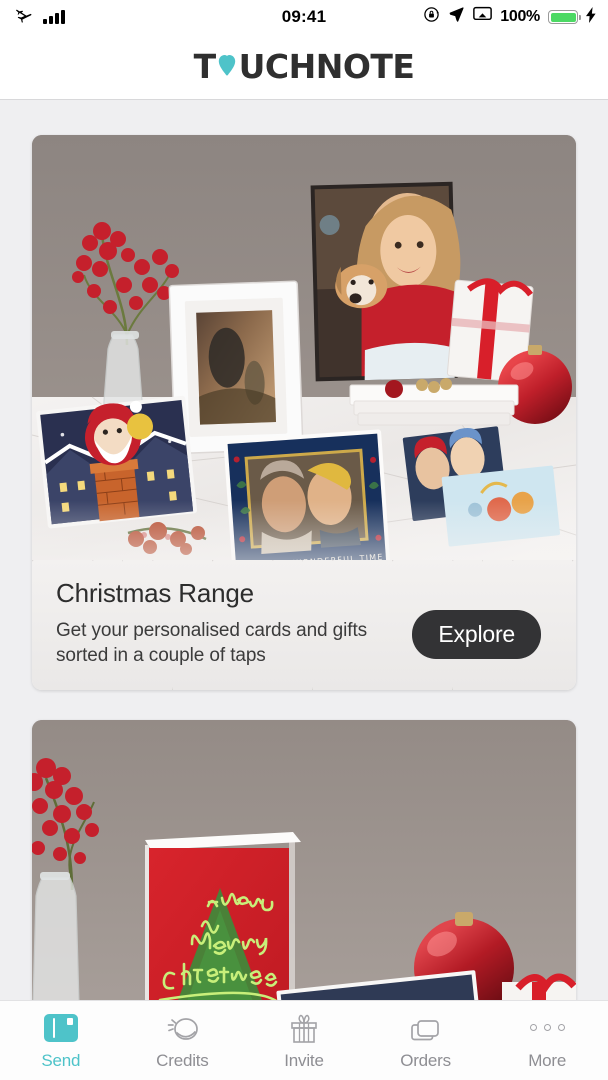 Image resolution: width=608 pixels, height=1080 pixels. What do you see at coordinates (520, 16) in the screenshot?
I see `battery-percent-label: 100%` at bounding box center [520, 16].